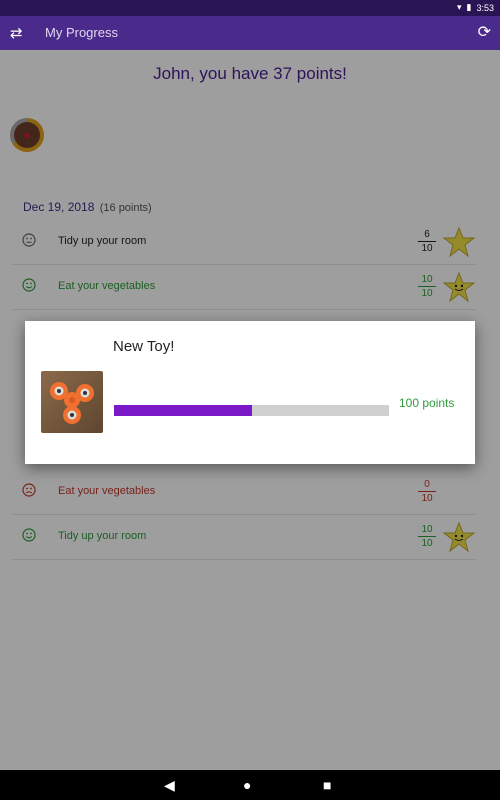 Image resolution: width=500 pixels, height=800 pixels. I want to click on swap-icon: ⇄, so click(16, 33).